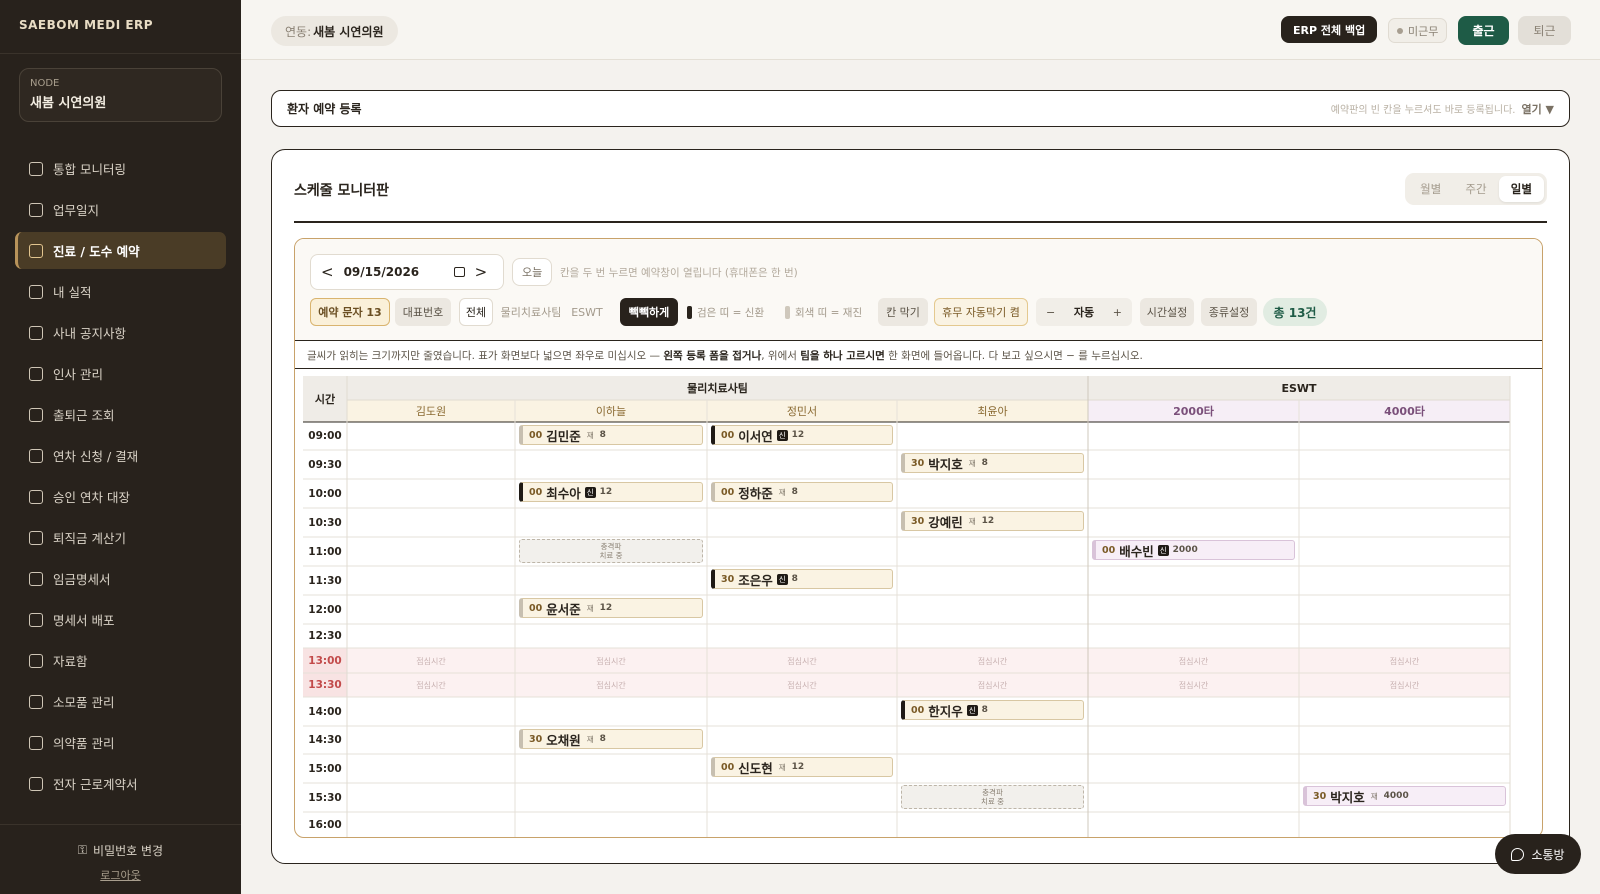 This screenshot has width=1600, height=894. What do you see at coordinates (476, 312) in the screenshot?
I see `filter-all-chip: 전체` at bounding box center [476, 312].